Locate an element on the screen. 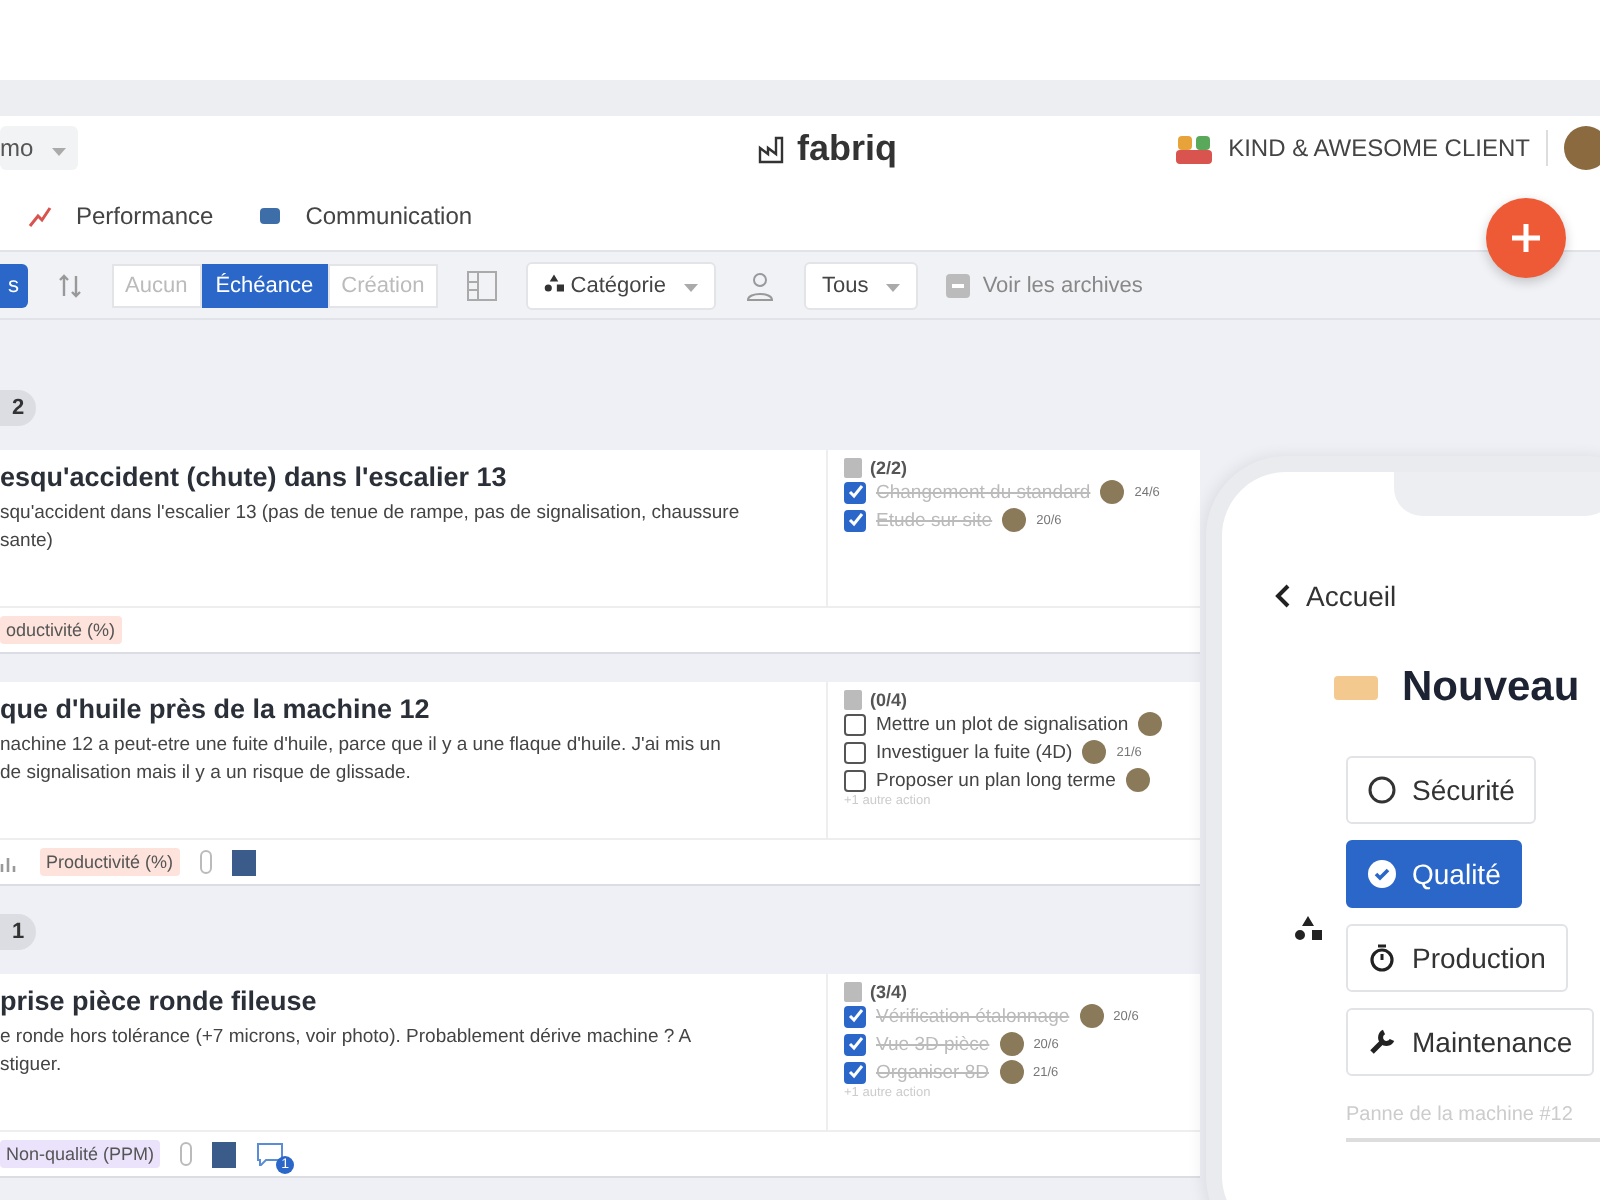 Image resolution: width=1600 pixels, height=1200 pixels. wrench-icon is located at coordinates (1382, 1042).